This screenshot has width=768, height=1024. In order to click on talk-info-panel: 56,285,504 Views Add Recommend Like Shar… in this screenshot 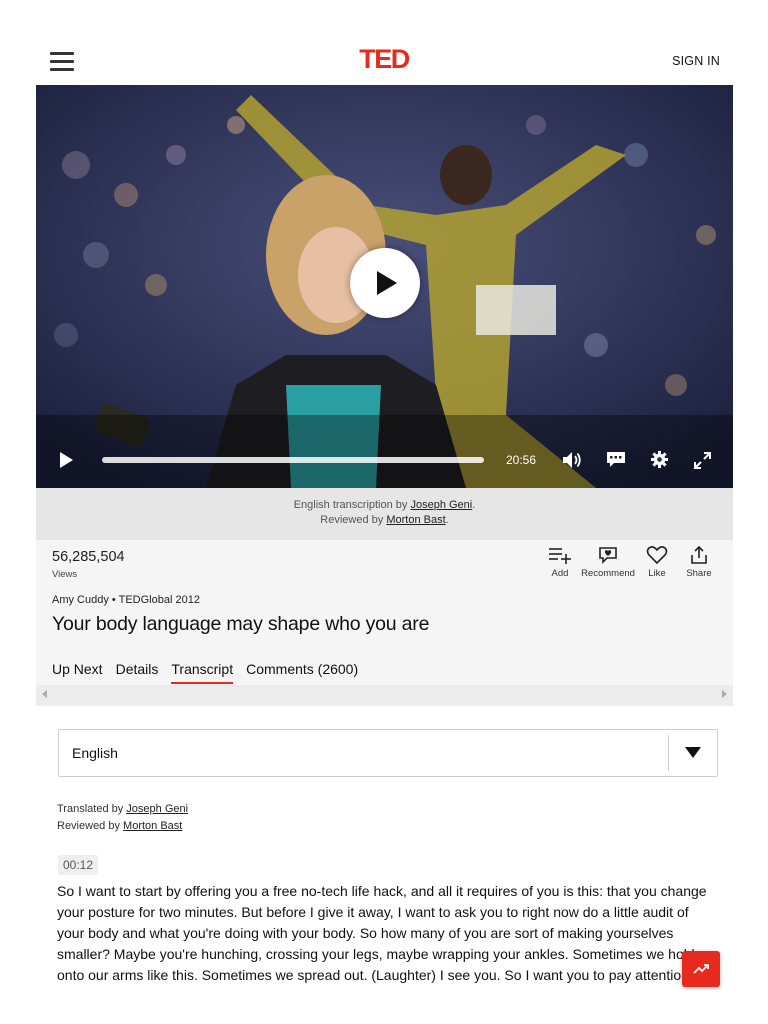, I will do `click(384, 623)`.